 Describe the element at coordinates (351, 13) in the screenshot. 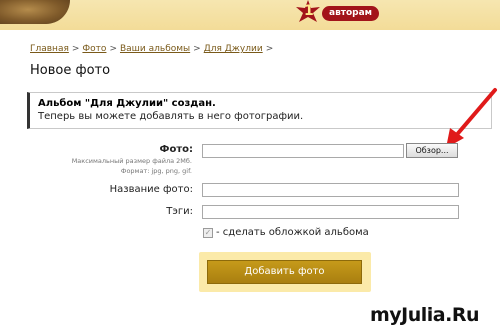

I see `authors-badge: авторам` at that location.